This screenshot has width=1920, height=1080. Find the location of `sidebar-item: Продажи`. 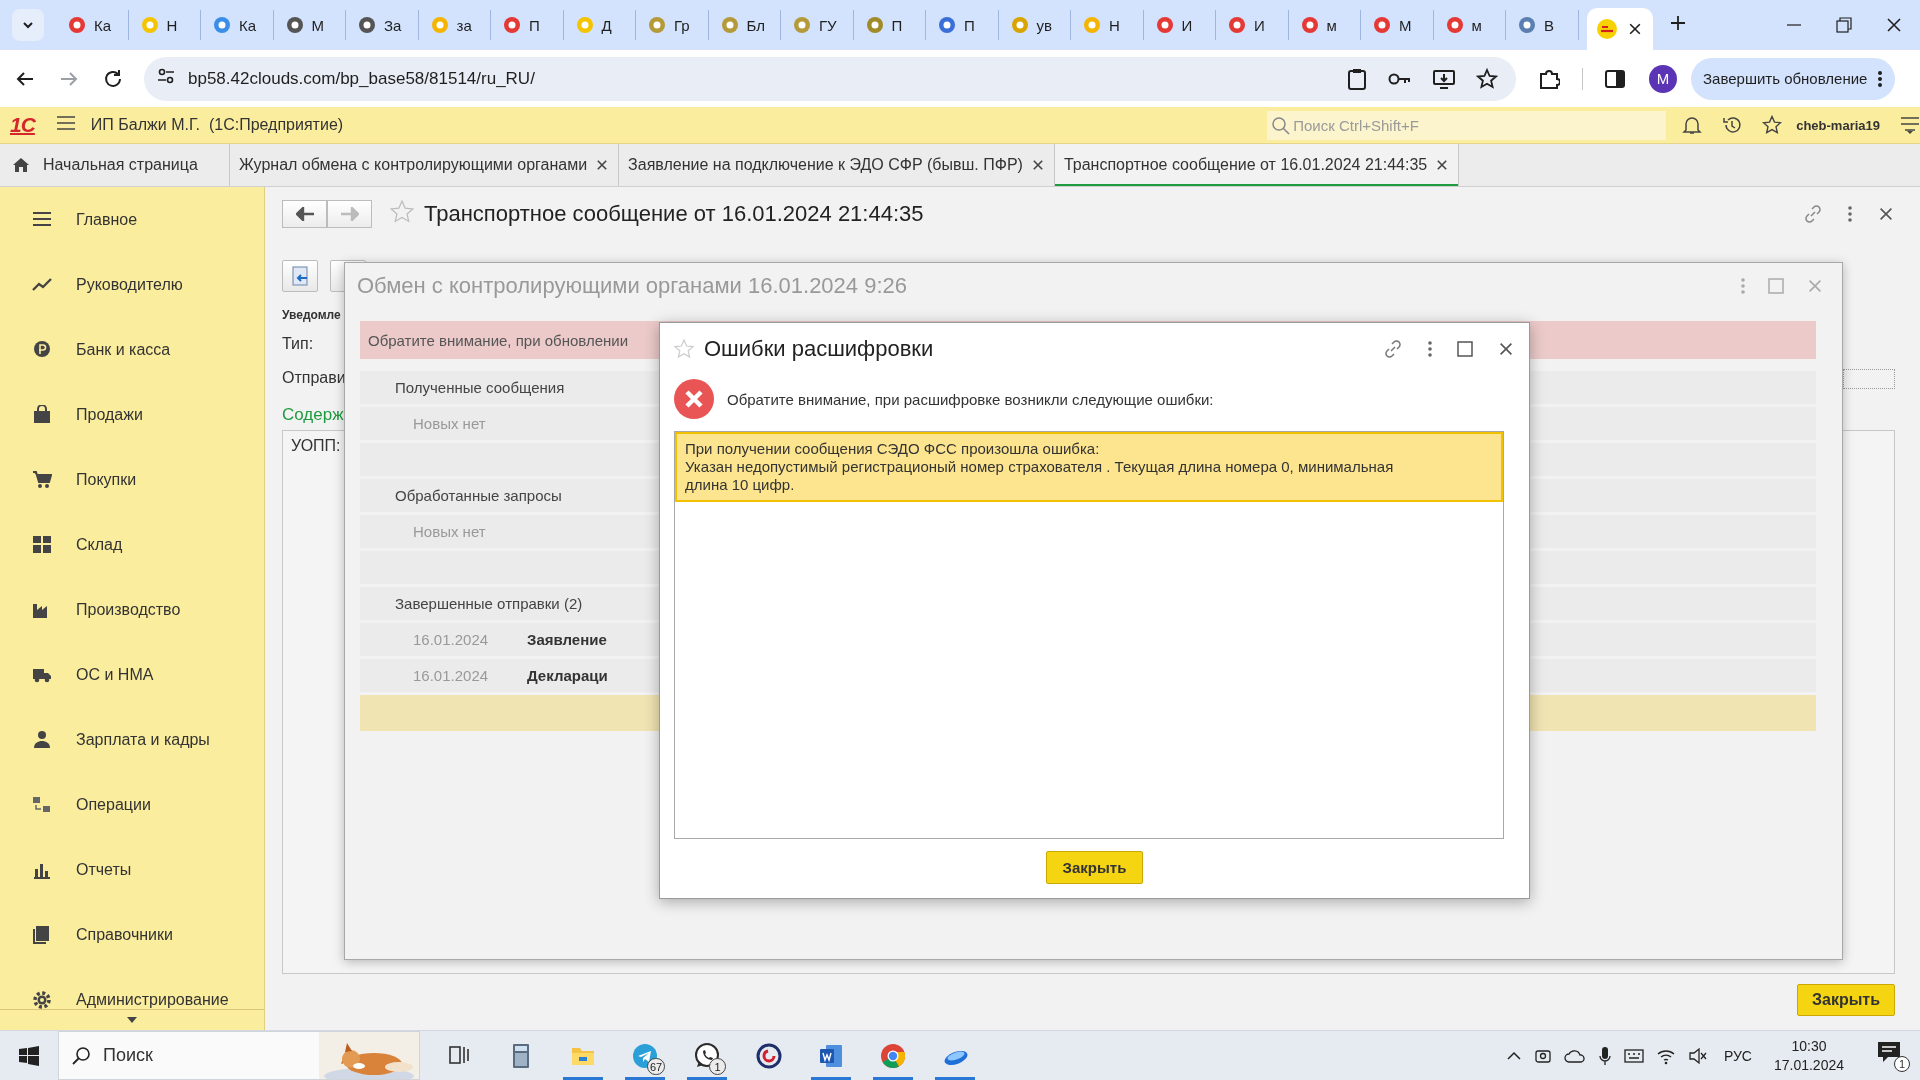

sidebar-item: Продажи is located at coordinates (132, 414).